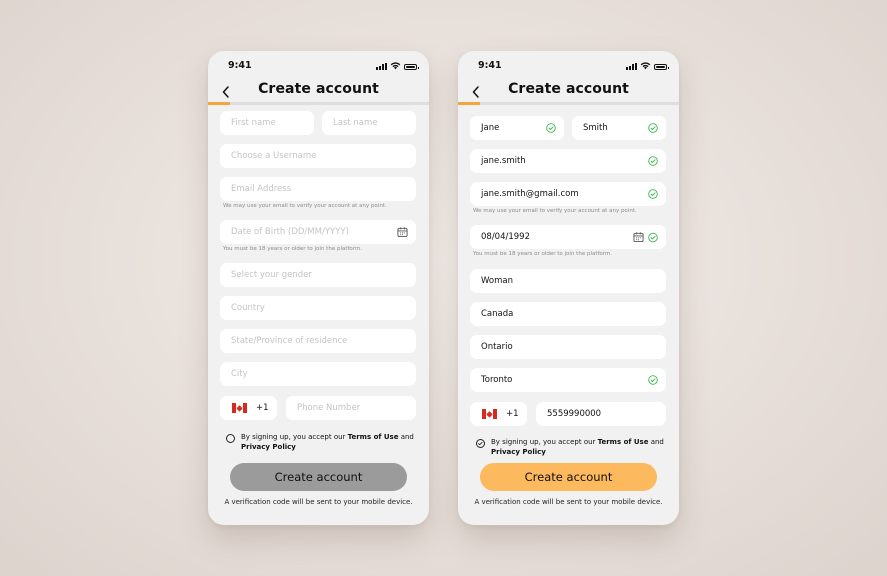  What do you see at coordinates (503, 161) in the screenshot?
I see `username-value: jane.smith` at bounding box center [503, 161].